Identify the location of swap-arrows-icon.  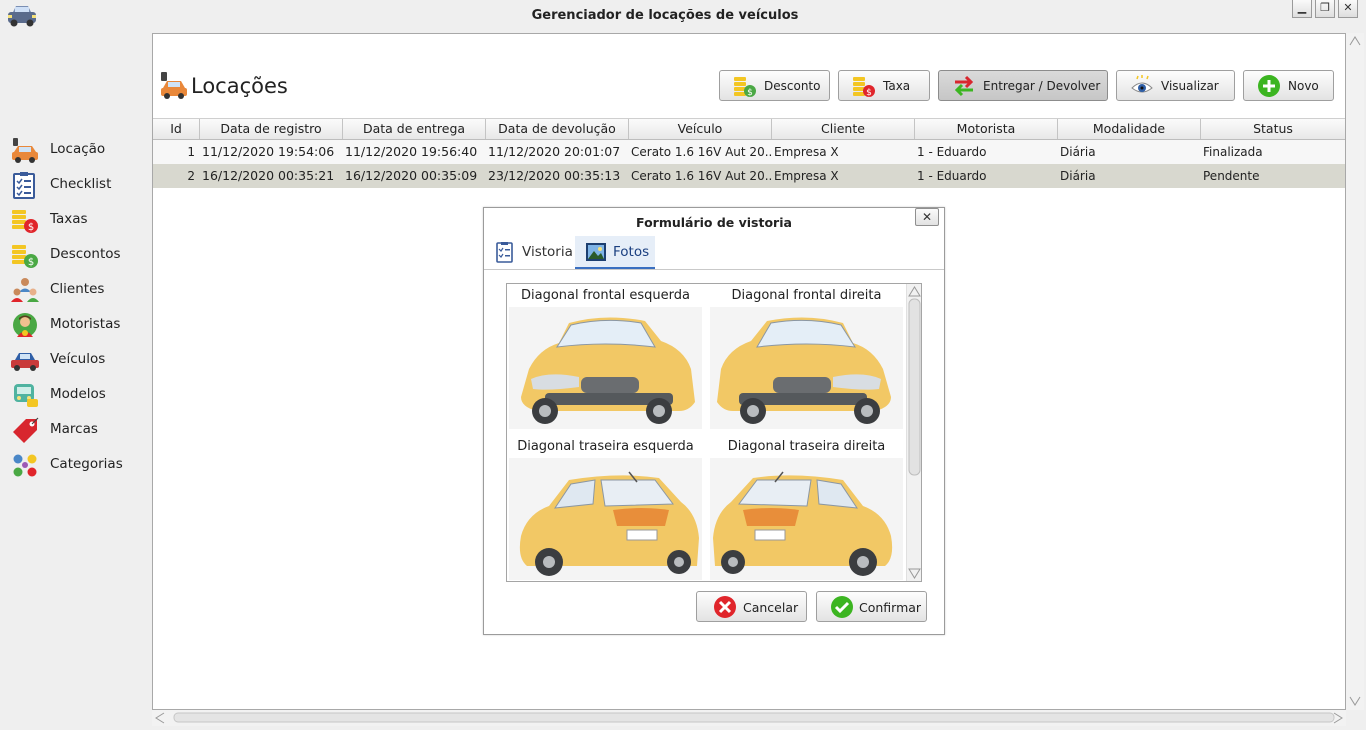
(964, 86).